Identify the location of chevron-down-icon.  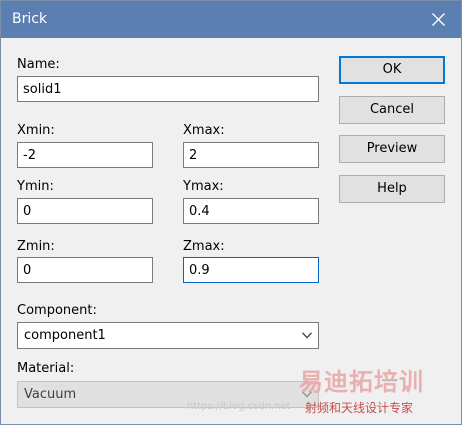
(307, 335).